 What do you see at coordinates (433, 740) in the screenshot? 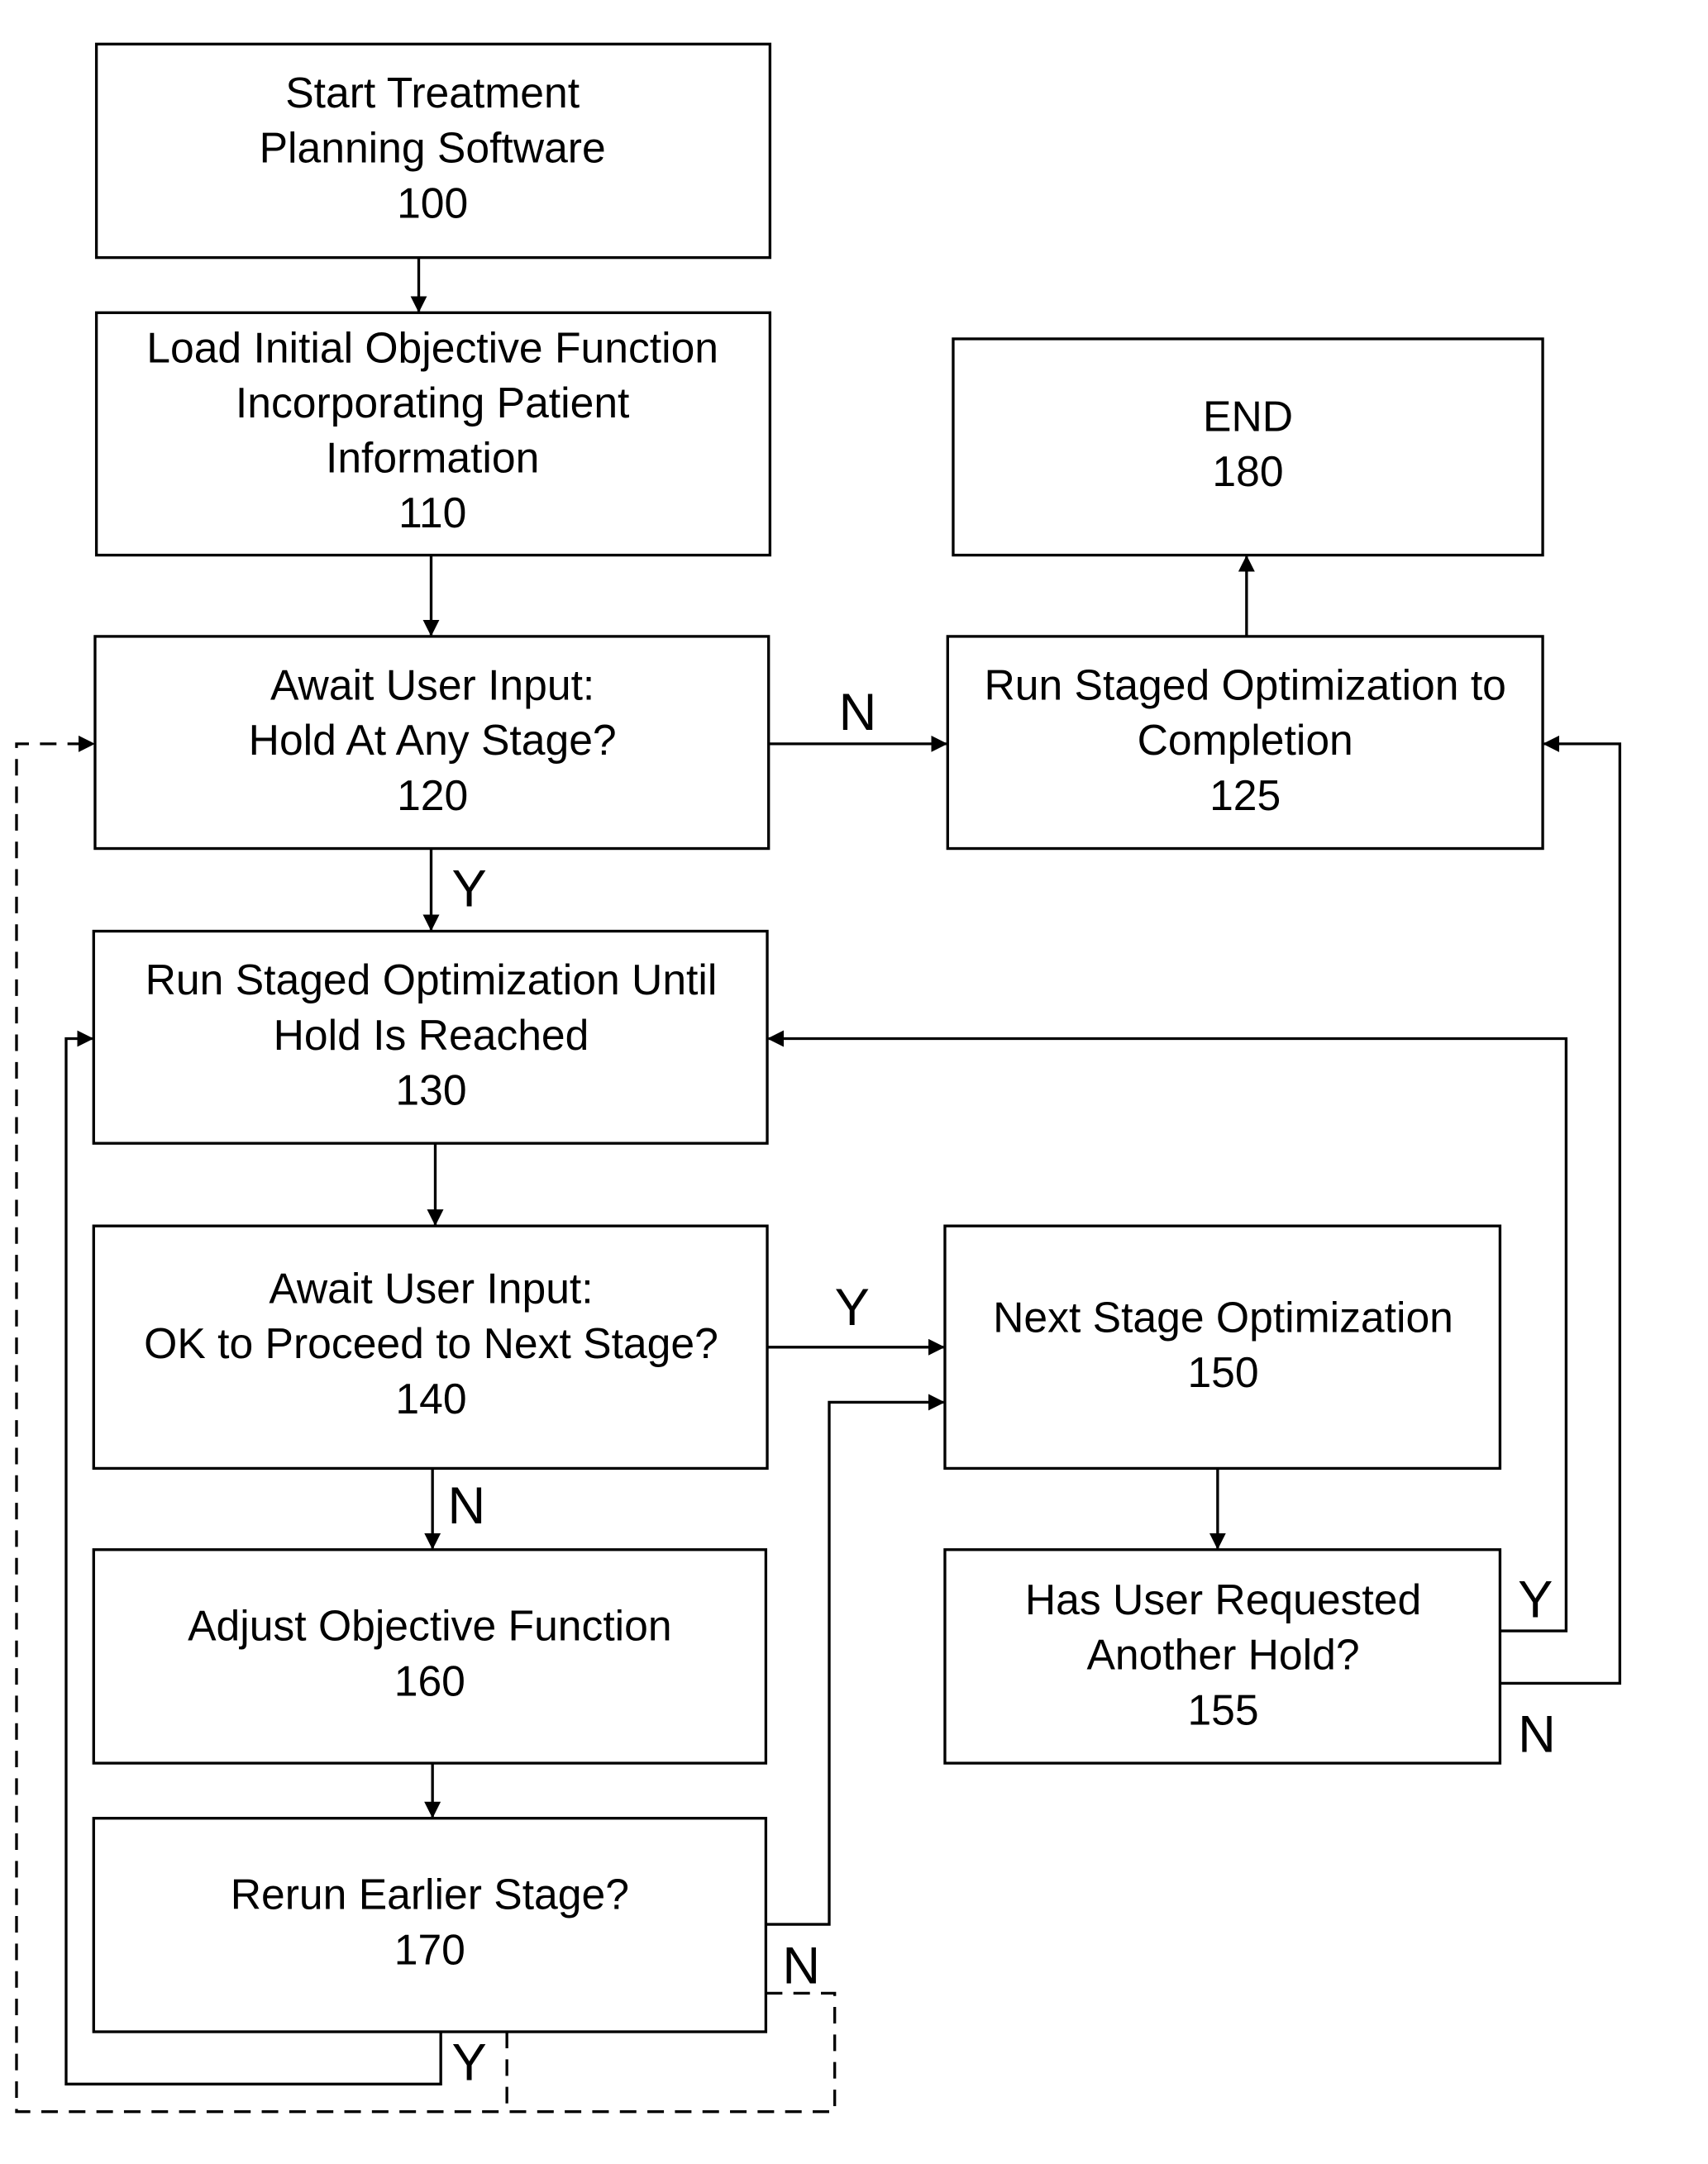
I see `node-120-line-1: Hold At Any Stage?` at bounding box center [433, 740].